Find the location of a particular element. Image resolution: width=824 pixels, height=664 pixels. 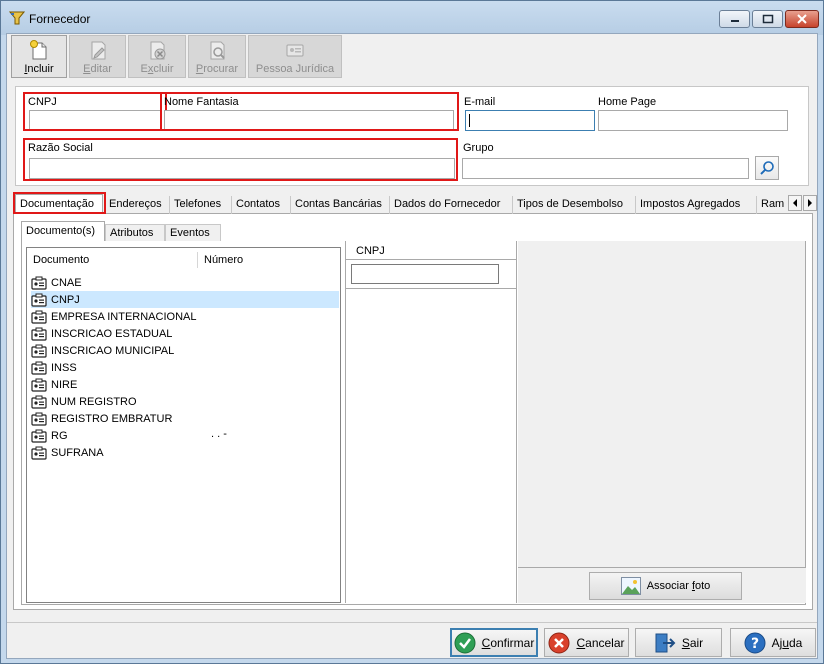

photo-toolbar: Associar foto is located at coordinates (662, 585).